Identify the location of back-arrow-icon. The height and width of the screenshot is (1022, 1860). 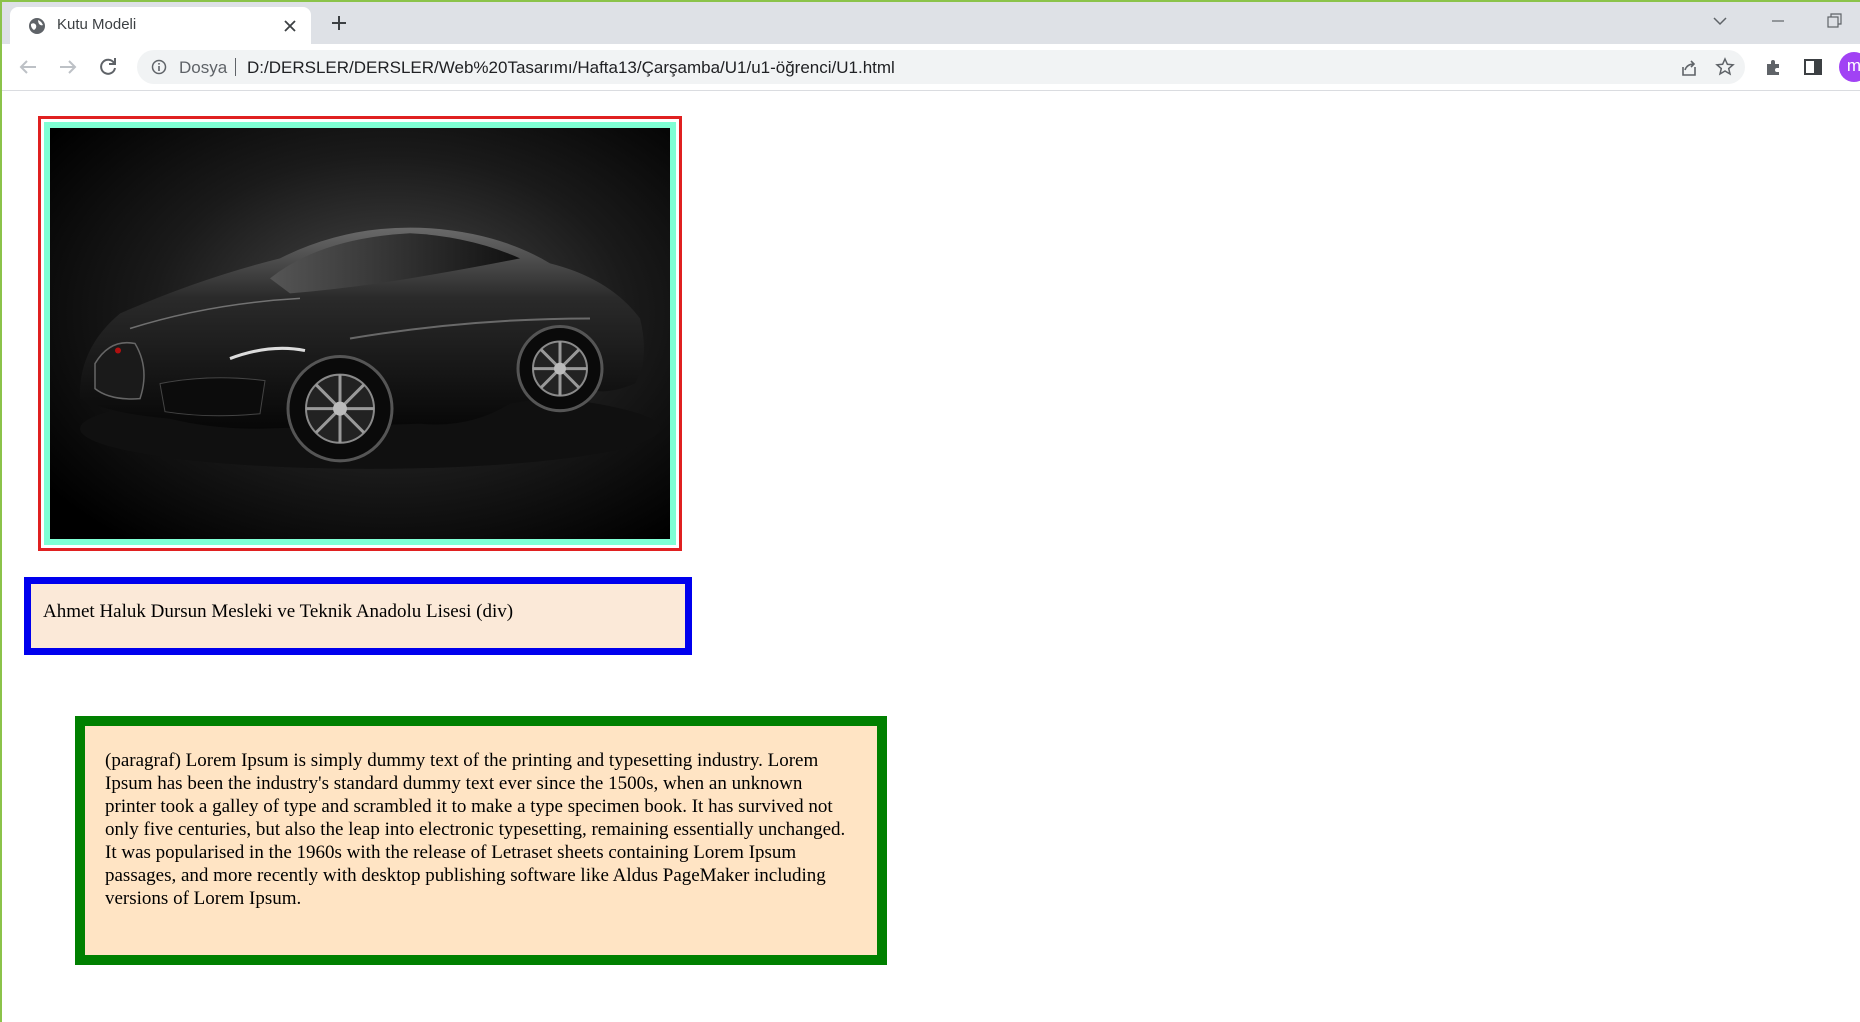
(28, 67).